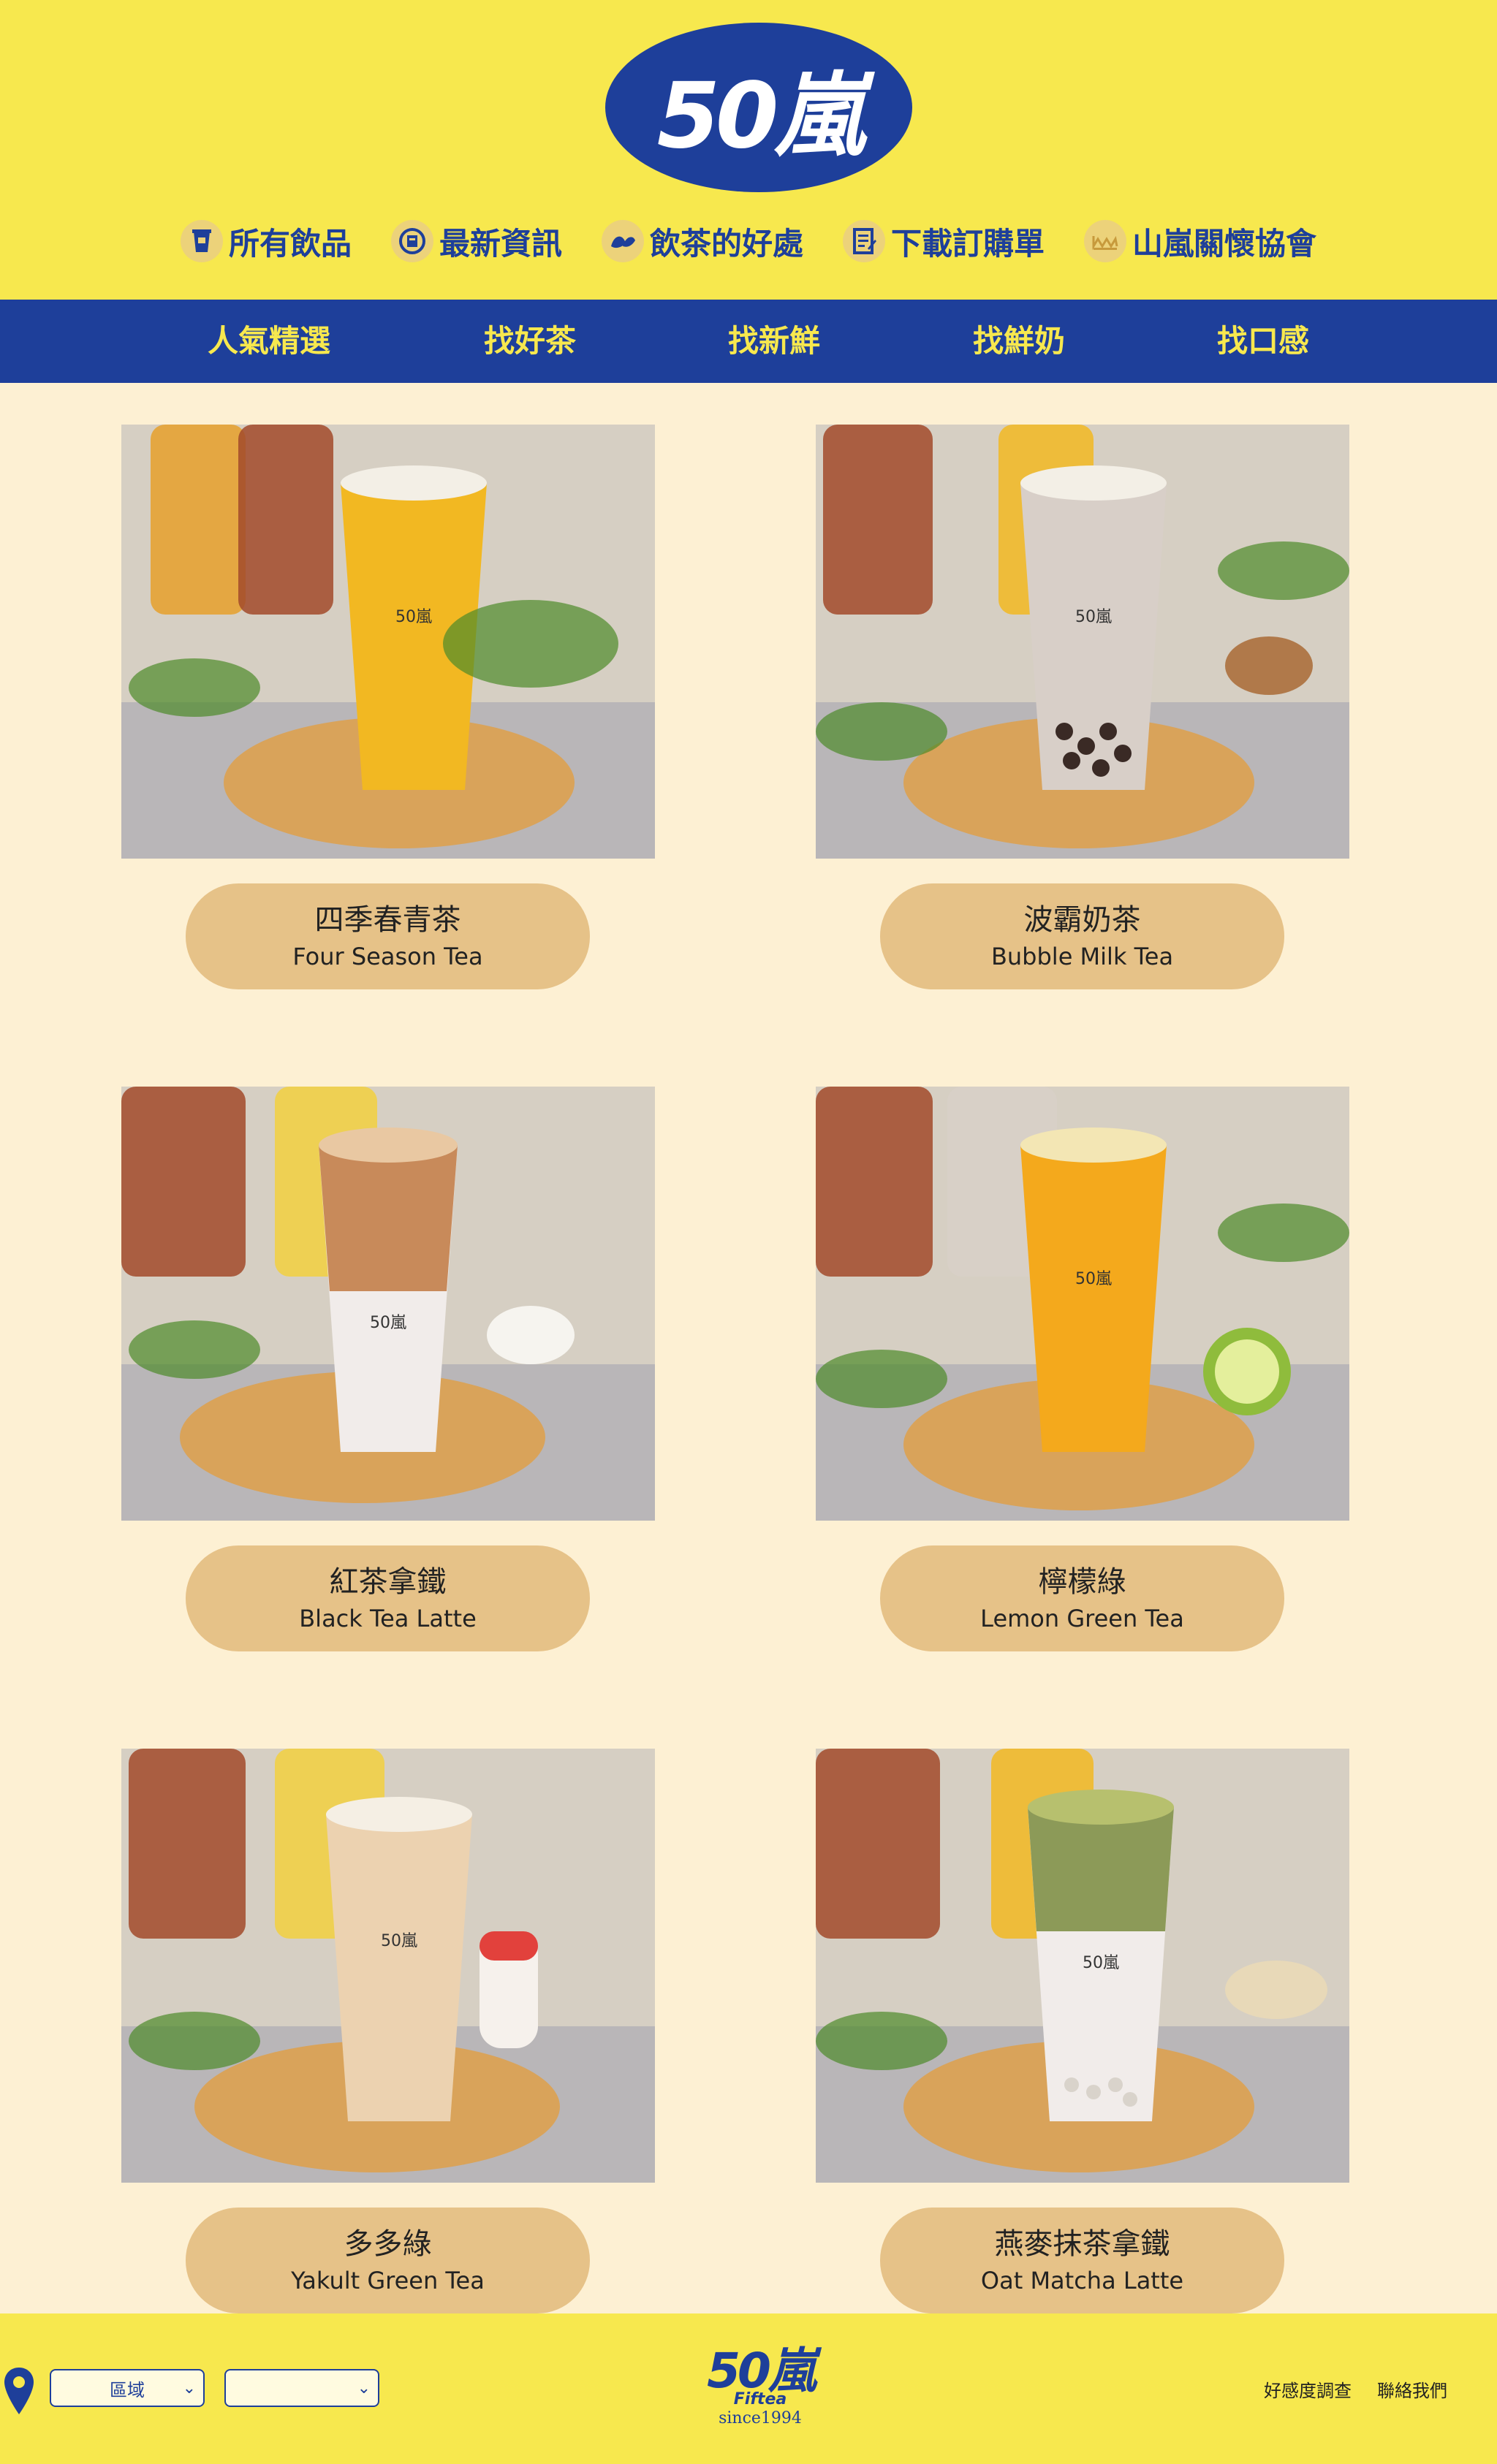 This screenshot has width=1497, height=2464. Describe the element at coordinates (968, 243) in the screenshot. I see `top-nav-label: 下載訂購單` at that location.